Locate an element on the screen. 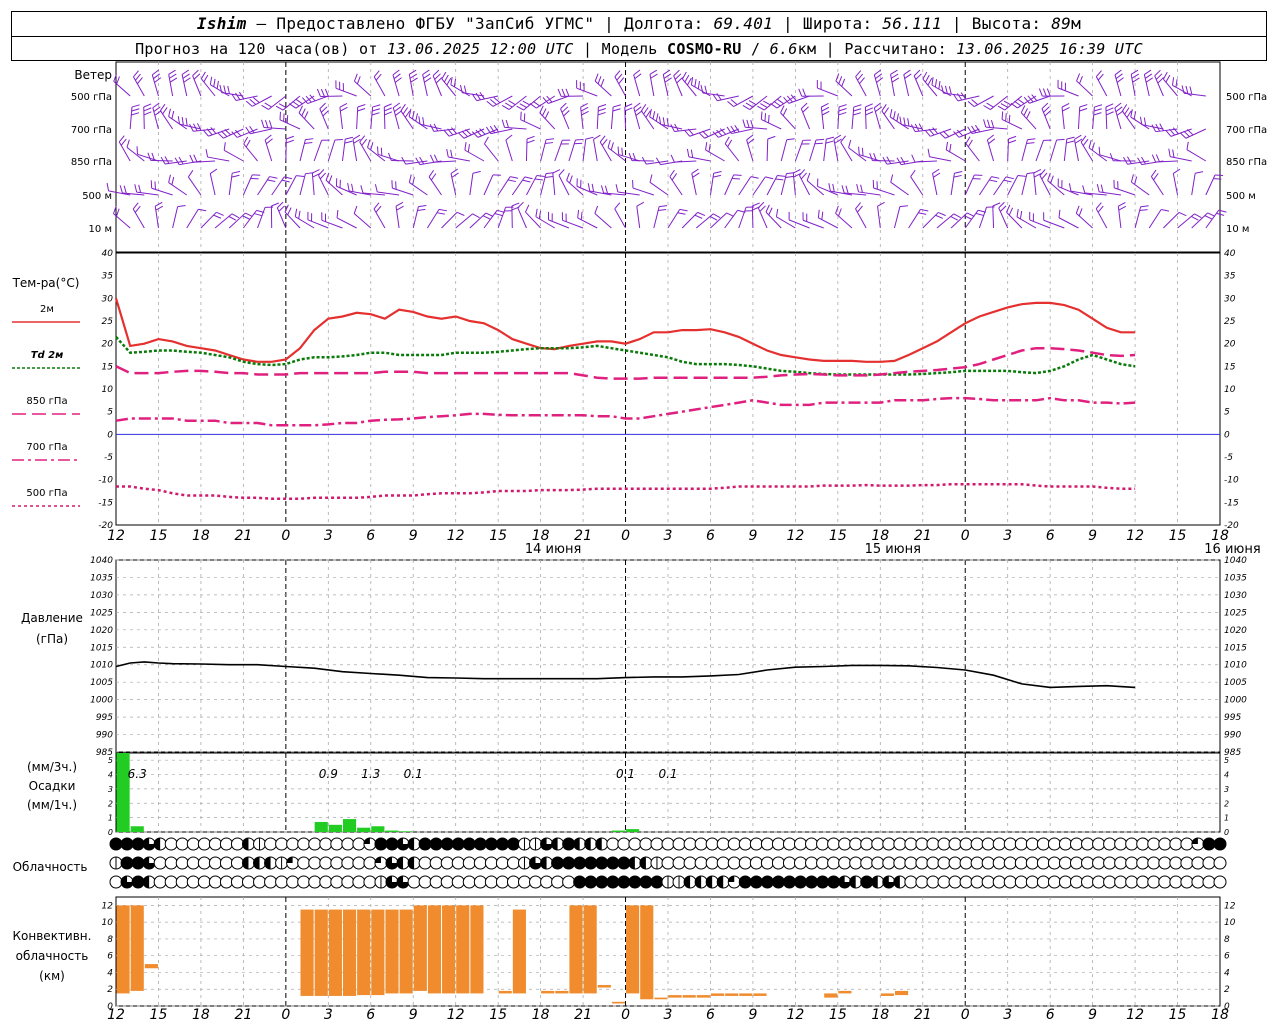 The image size is (1280, 1024). temp-ytick-right: -20 is located at coordinates (1231, 526).